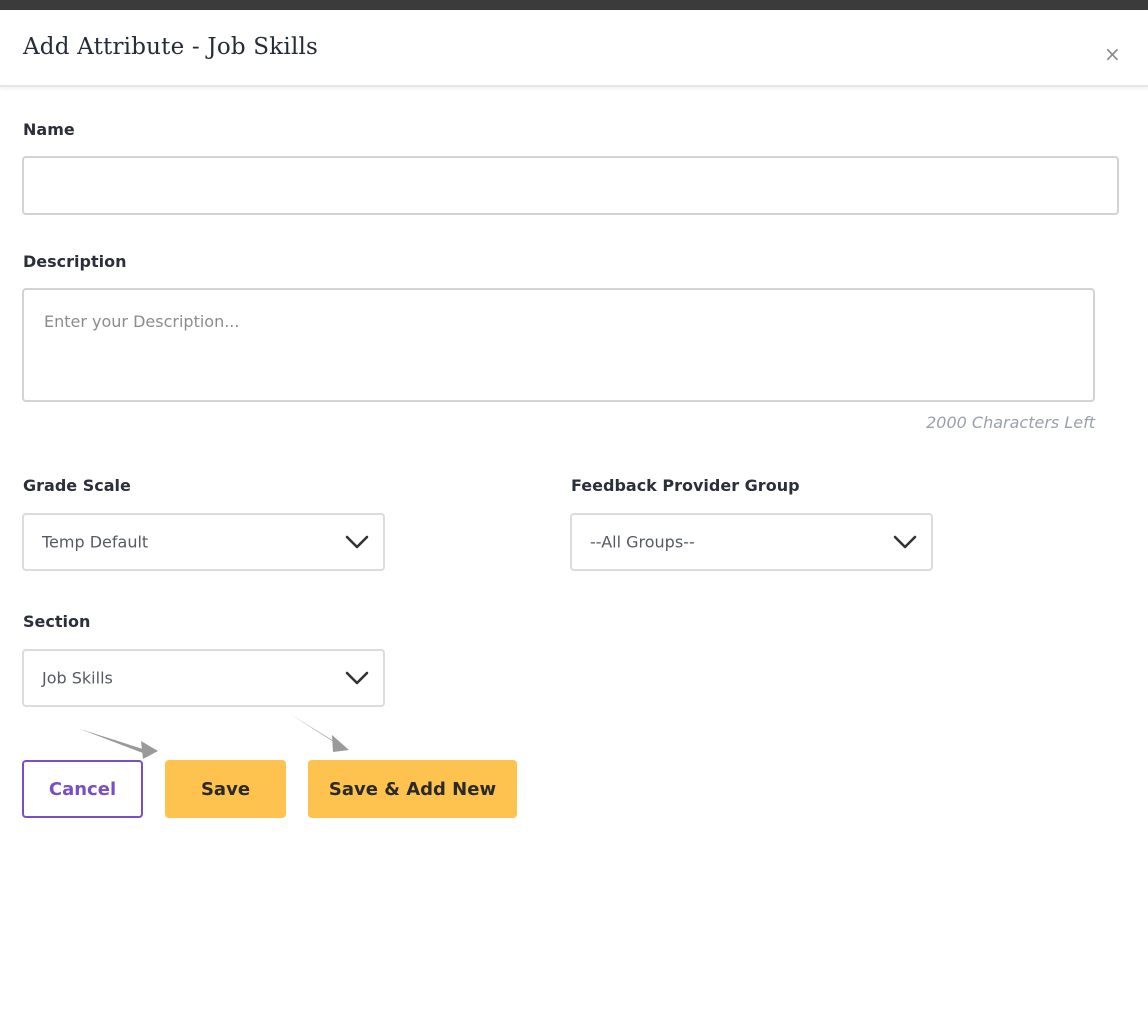  I want to click on save-button: Save, so click(225, 789).